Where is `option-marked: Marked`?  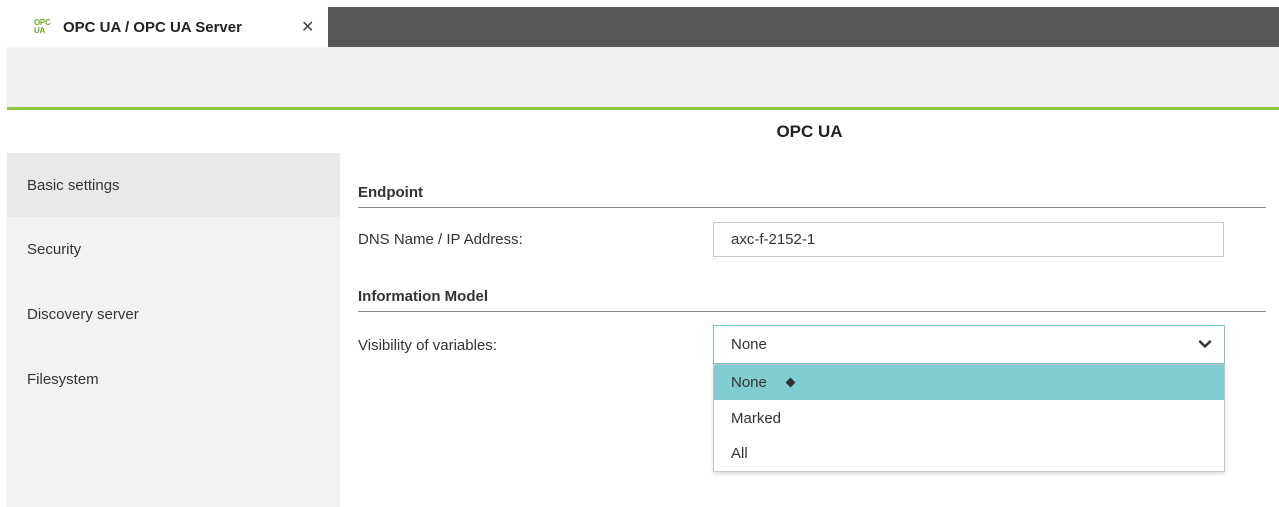
option-marked: Marked is located at coordinates (969, 418).